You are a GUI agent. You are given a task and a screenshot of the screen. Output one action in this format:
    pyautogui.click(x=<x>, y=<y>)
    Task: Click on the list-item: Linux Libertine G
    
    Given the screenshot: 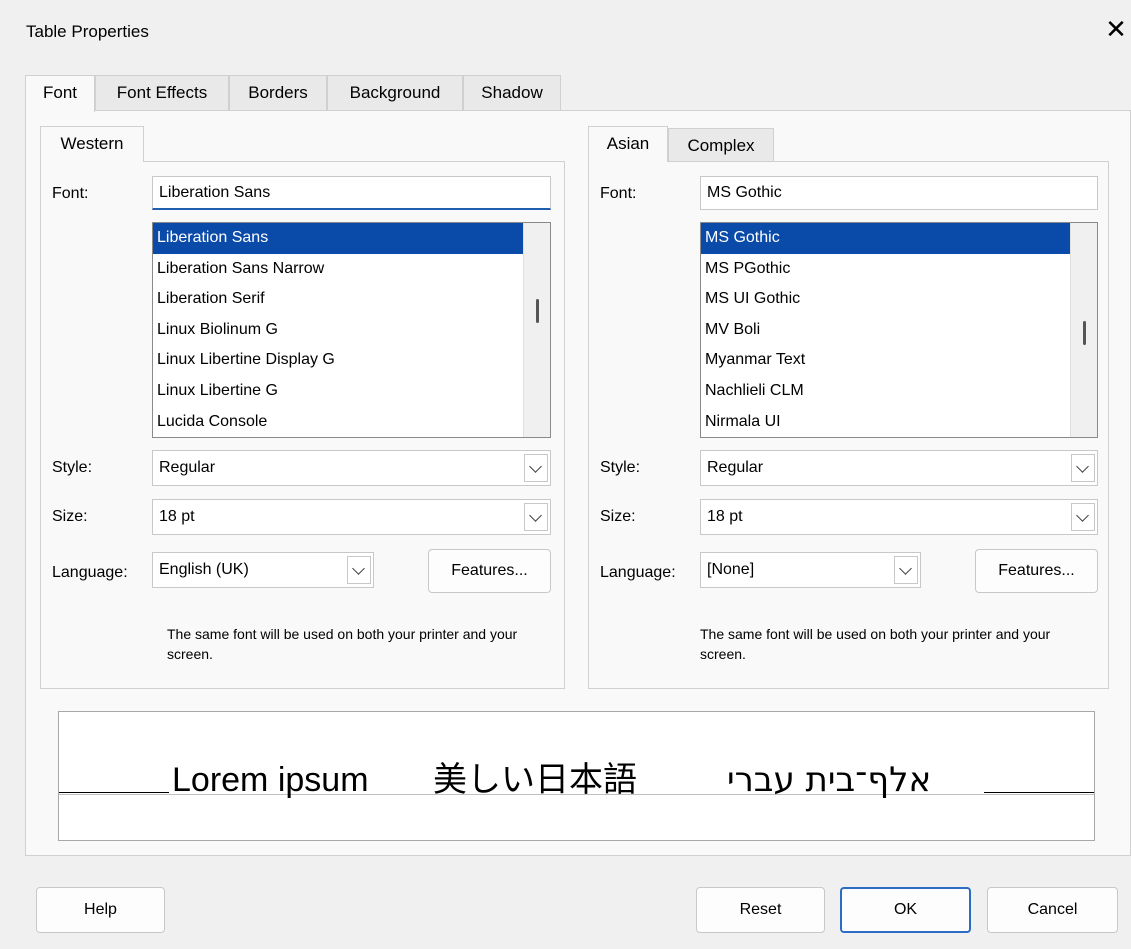 What is the action you would take?
    pyautogui.click(x=351, y=391)
    